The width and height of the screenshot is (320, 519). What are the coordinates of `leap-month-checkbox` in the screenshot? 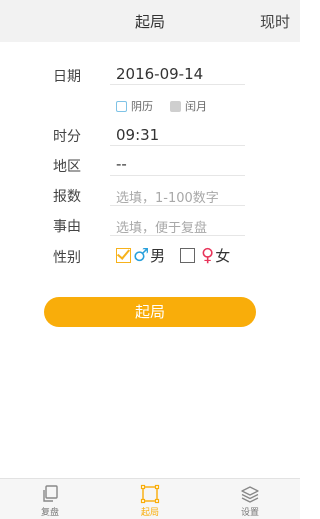 It's located at (175, 106).